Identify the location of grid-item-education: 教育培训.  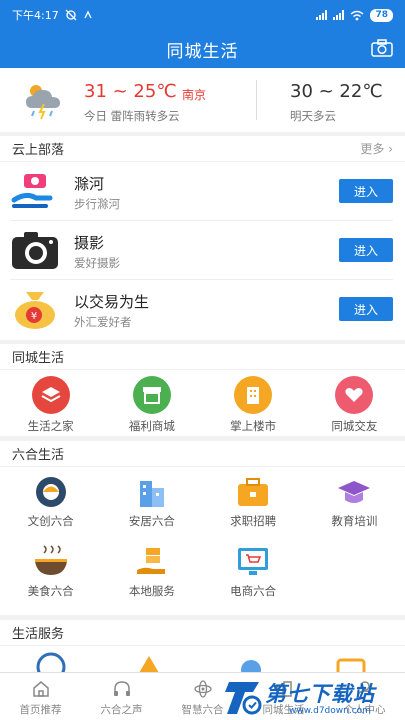
(354, 502).